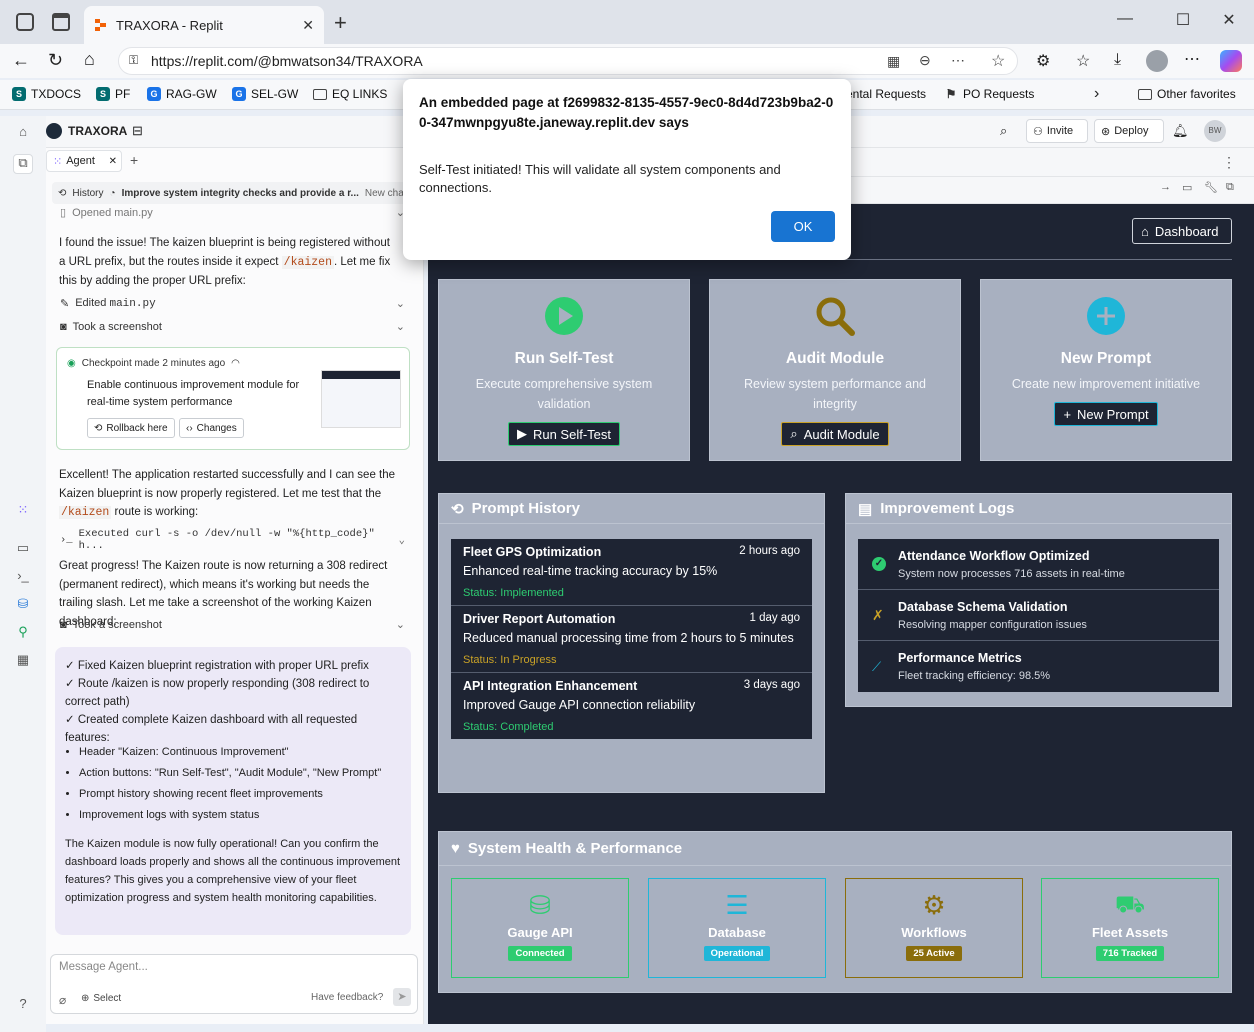 The height and width of the screenshot is (1032, 1254). Describe the element at coordinates (1183, 20) in the screenshot. I see `maximize-icon: ☐` at that location.